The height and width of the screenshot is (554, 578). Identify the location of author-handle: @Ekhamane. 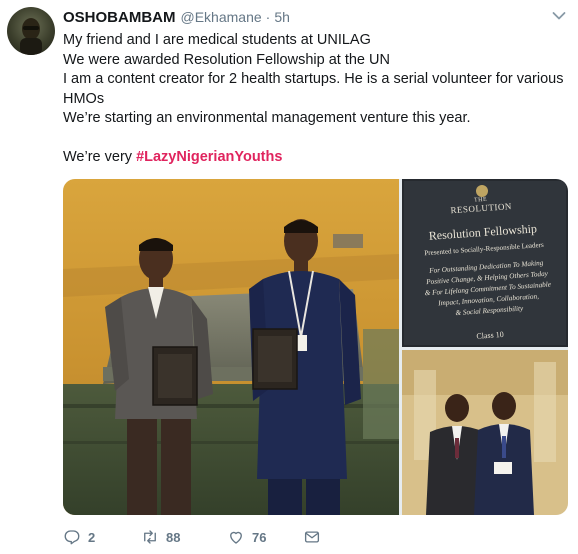
(221, 17).